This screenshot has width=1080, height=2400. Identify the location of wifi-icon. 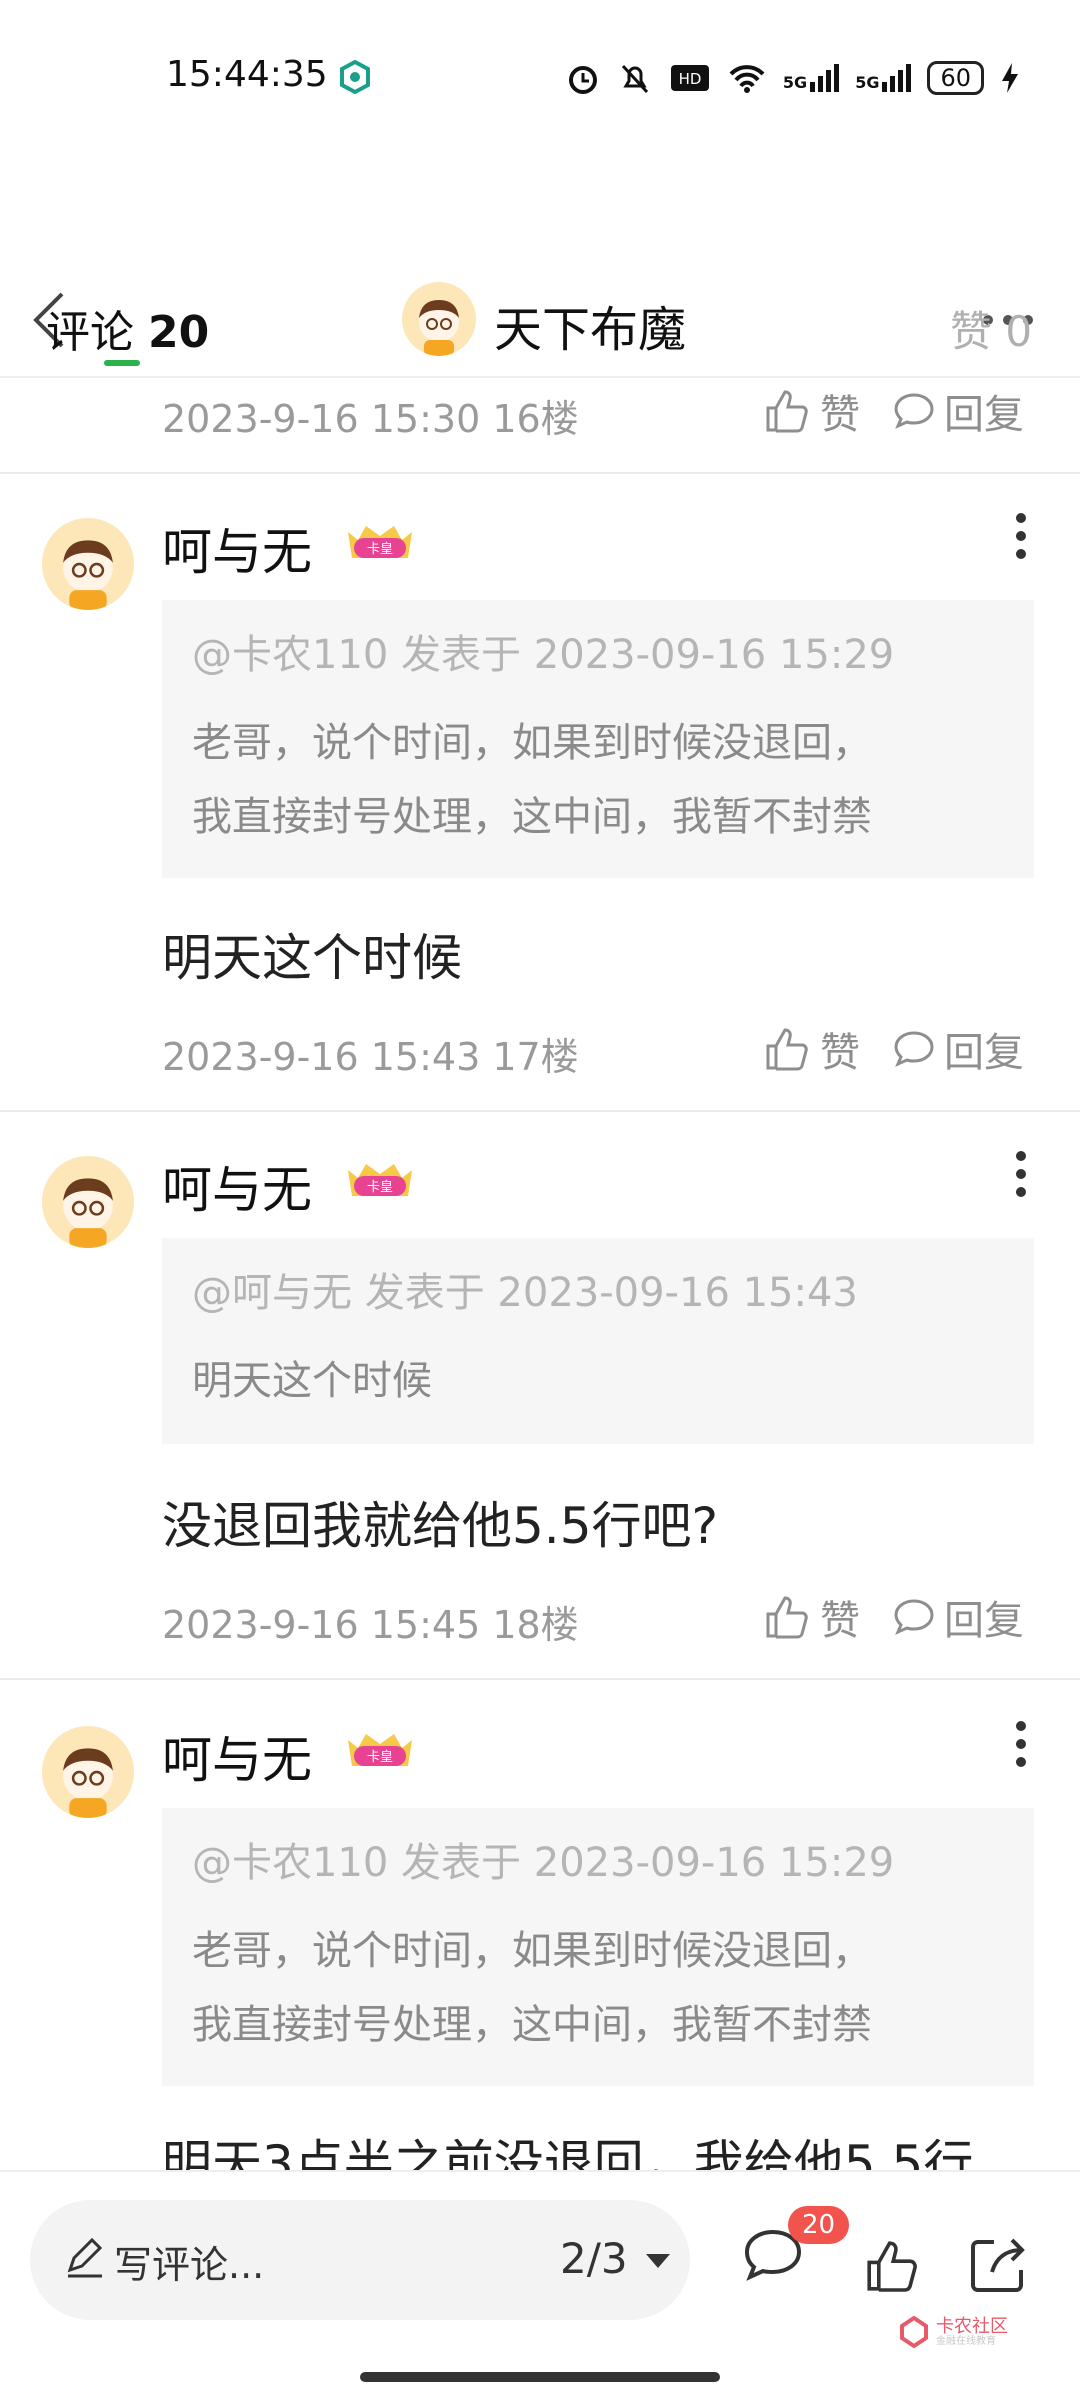
(747, 79).